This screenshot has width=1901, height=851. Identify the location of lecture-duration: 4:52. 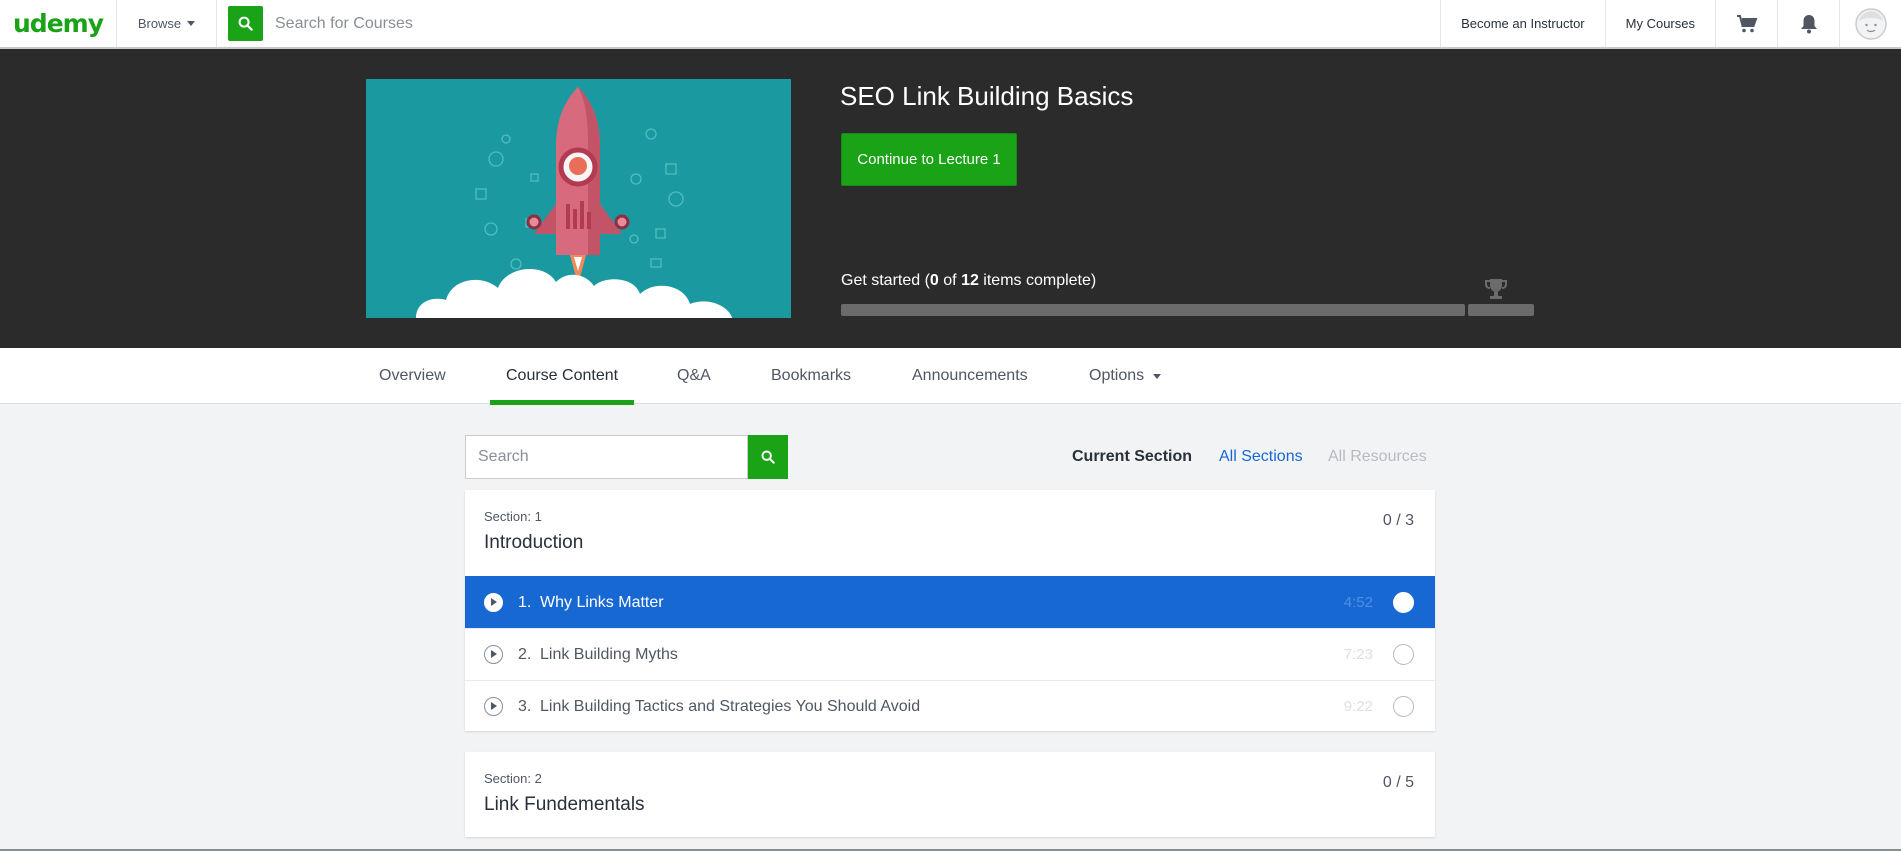
(1358, 602).